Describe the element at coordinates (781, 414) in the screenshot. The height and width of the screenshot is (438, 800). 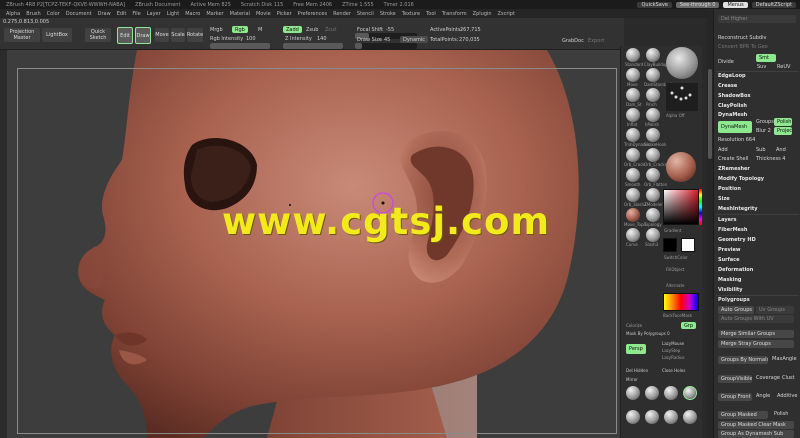
I see `polish-slider: Polish` at that location.